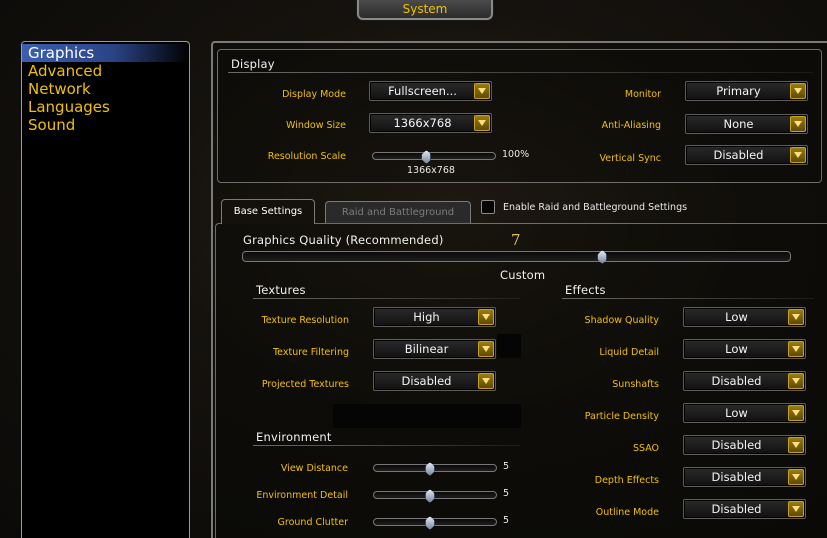 This screenshot has width=827, height=538. What do you see at coordinates (422, 123) in the screenshot?
I see `window-size-value: 1366x768` at bounding box center [422, 123].